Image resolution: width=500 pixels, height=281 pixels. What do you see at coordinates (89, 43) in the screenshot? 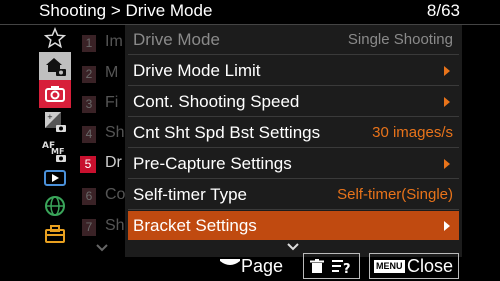
I see `bg-item-number: 1` at bounding box center [89, 43].